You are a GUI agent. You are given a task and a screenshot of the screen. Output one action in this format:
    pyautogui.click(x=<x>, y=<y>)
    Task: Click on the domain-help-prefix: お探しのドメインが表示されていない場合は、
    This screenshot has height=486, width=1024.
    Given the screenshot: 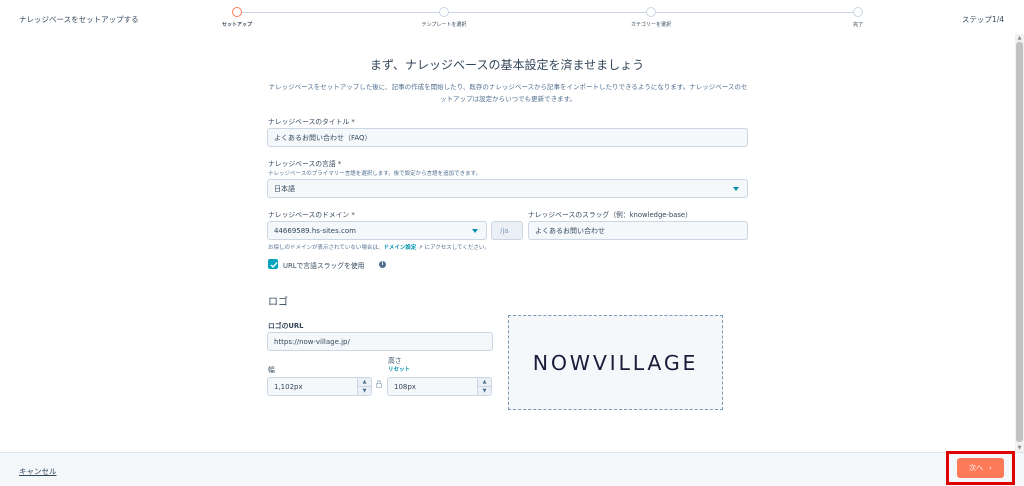 What is the action you would take?
    pyautogui.click(x=326, y=248)
    